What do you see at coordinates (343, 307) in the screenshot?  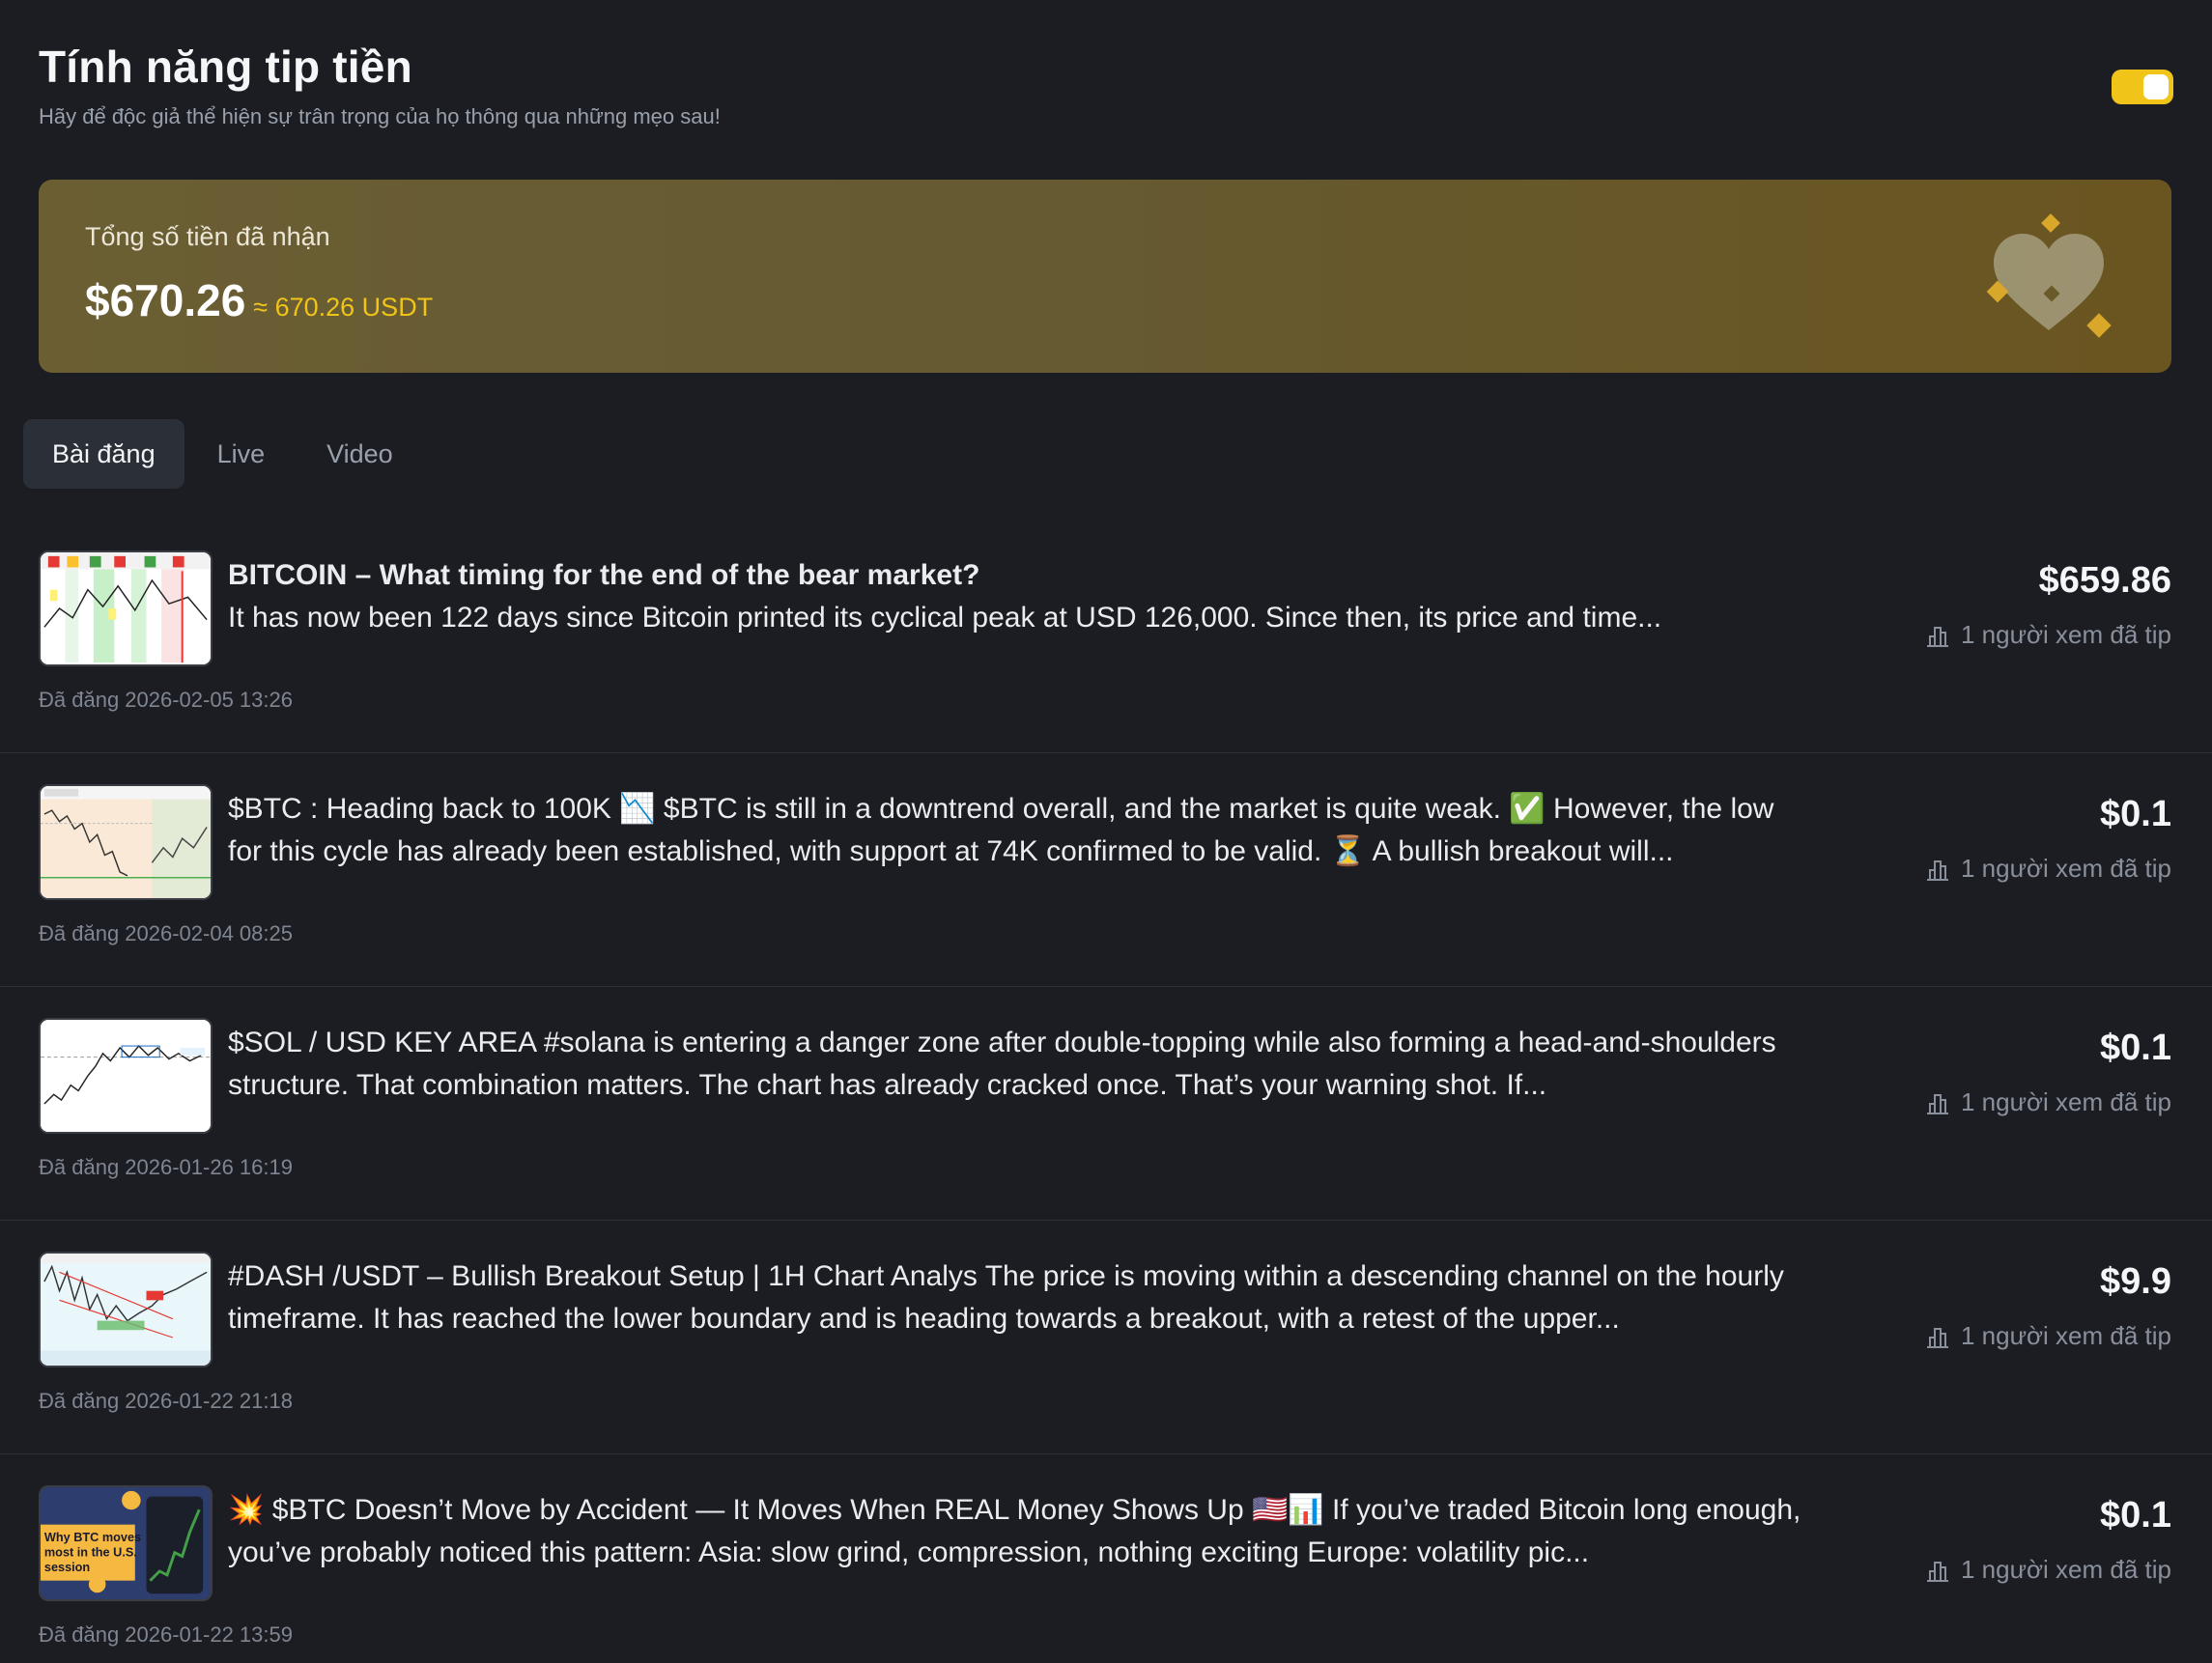 I see `total-amount-usdt: ≈ 670.26 USDT` at bounding box center [343, 307].